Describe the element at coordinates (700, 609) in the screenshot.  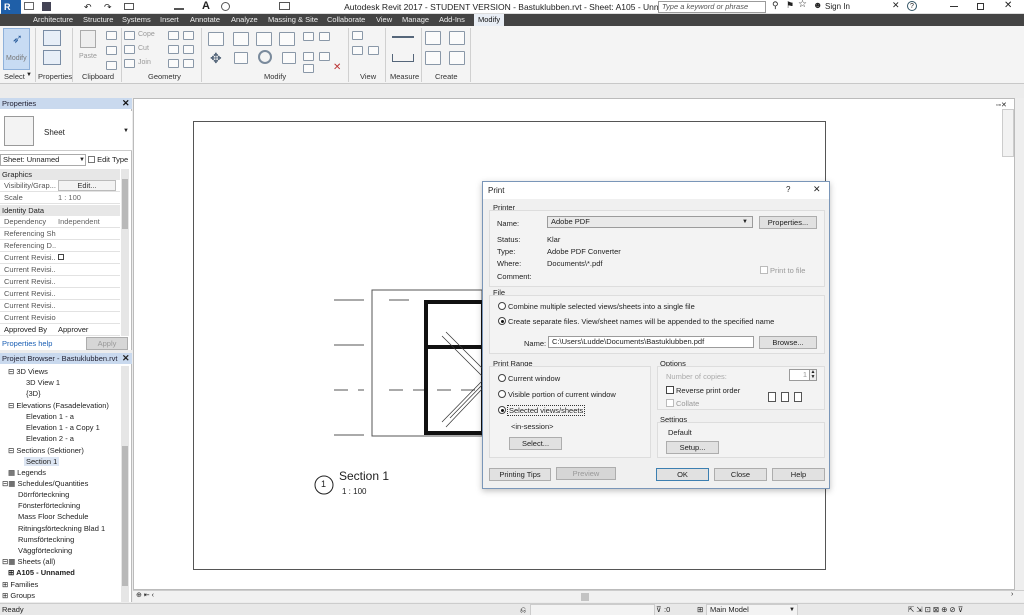
I see `design-options-icon: ⊞` at that location.